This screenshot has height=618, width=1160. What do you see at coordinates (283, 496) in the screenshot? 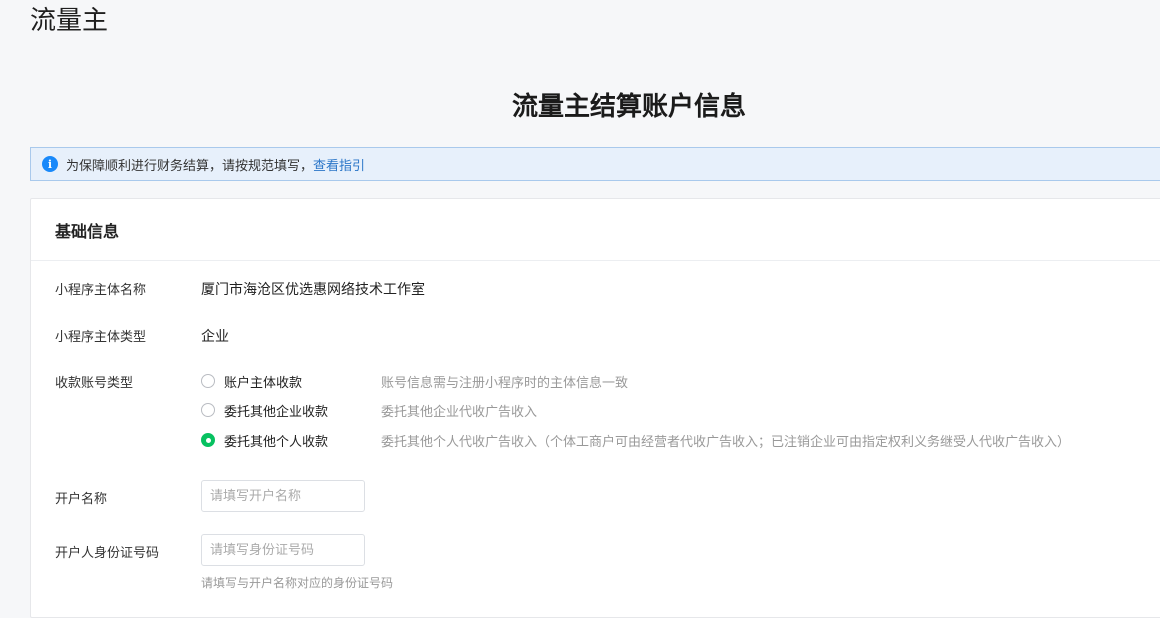
I see `account-name-input` at bounding box center [283, 496].